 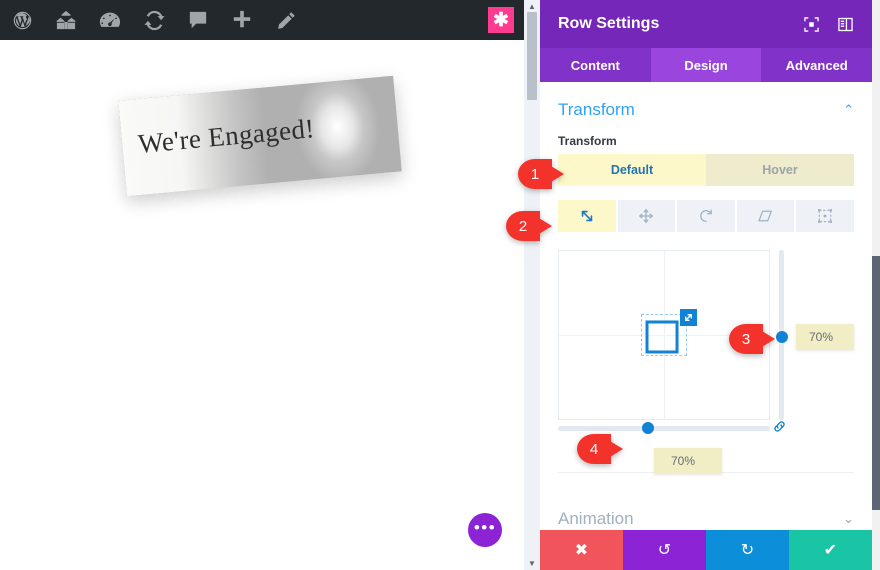 I want to click on panel-tabs: Content Design Advanced, so click(x=706, y=65).